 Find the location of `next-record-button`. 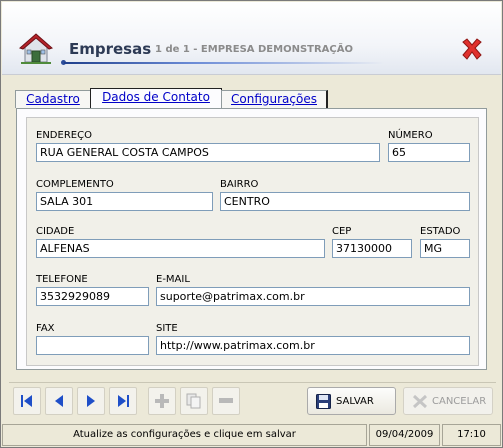

next-record-button is located at coordinates (91, 401).